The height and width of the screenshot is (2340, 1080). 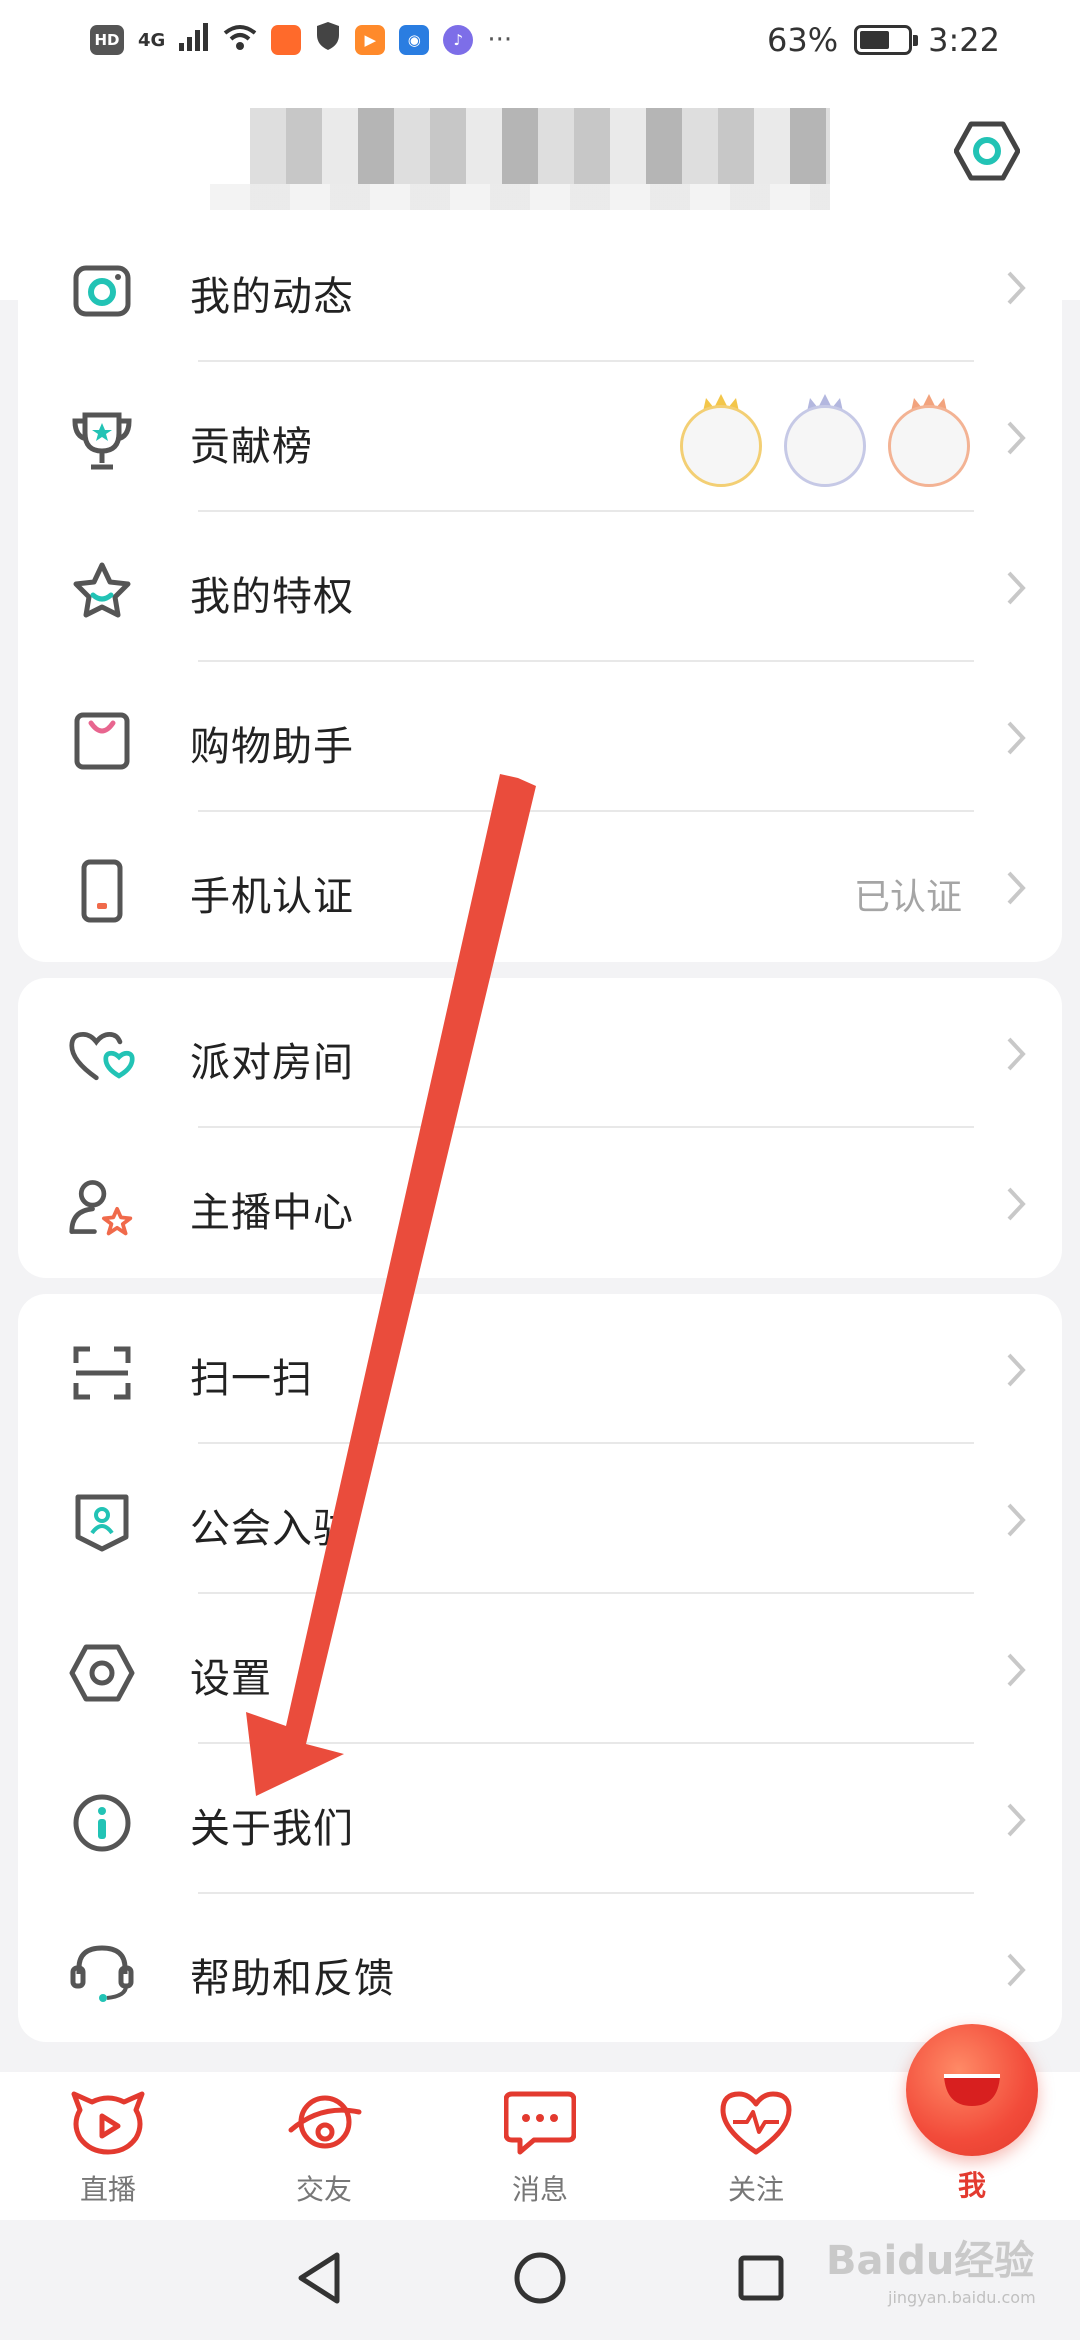 I want to click on menu-card-2: 派对房间 主播中心, so click(x=540, y=1128).